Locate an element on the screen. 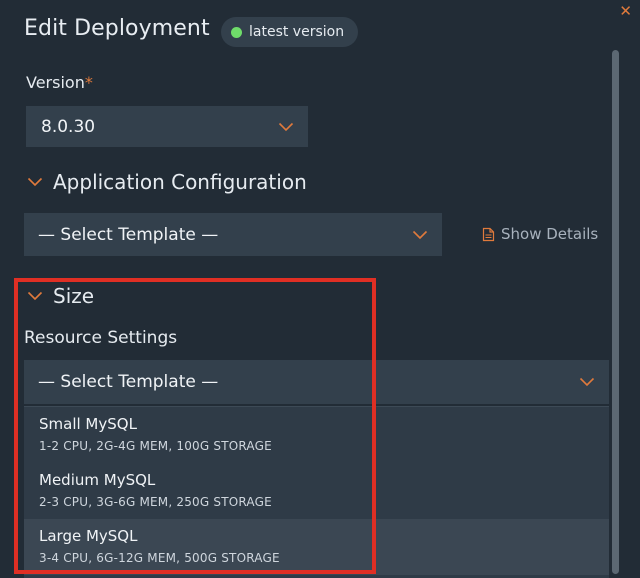  application-template-select: — Select Template — is located at coordinates (233, 234).